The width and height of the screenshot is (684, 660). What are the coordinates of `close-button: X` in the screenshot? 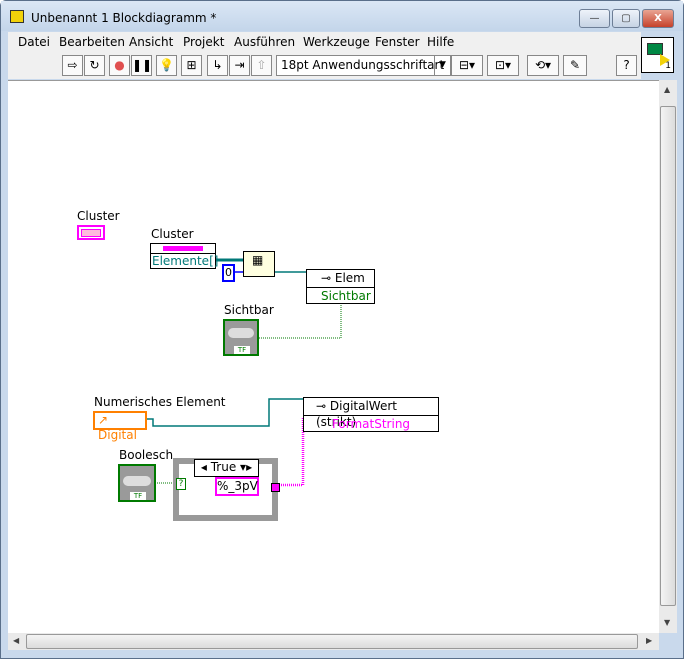 It's located at (658, 18).